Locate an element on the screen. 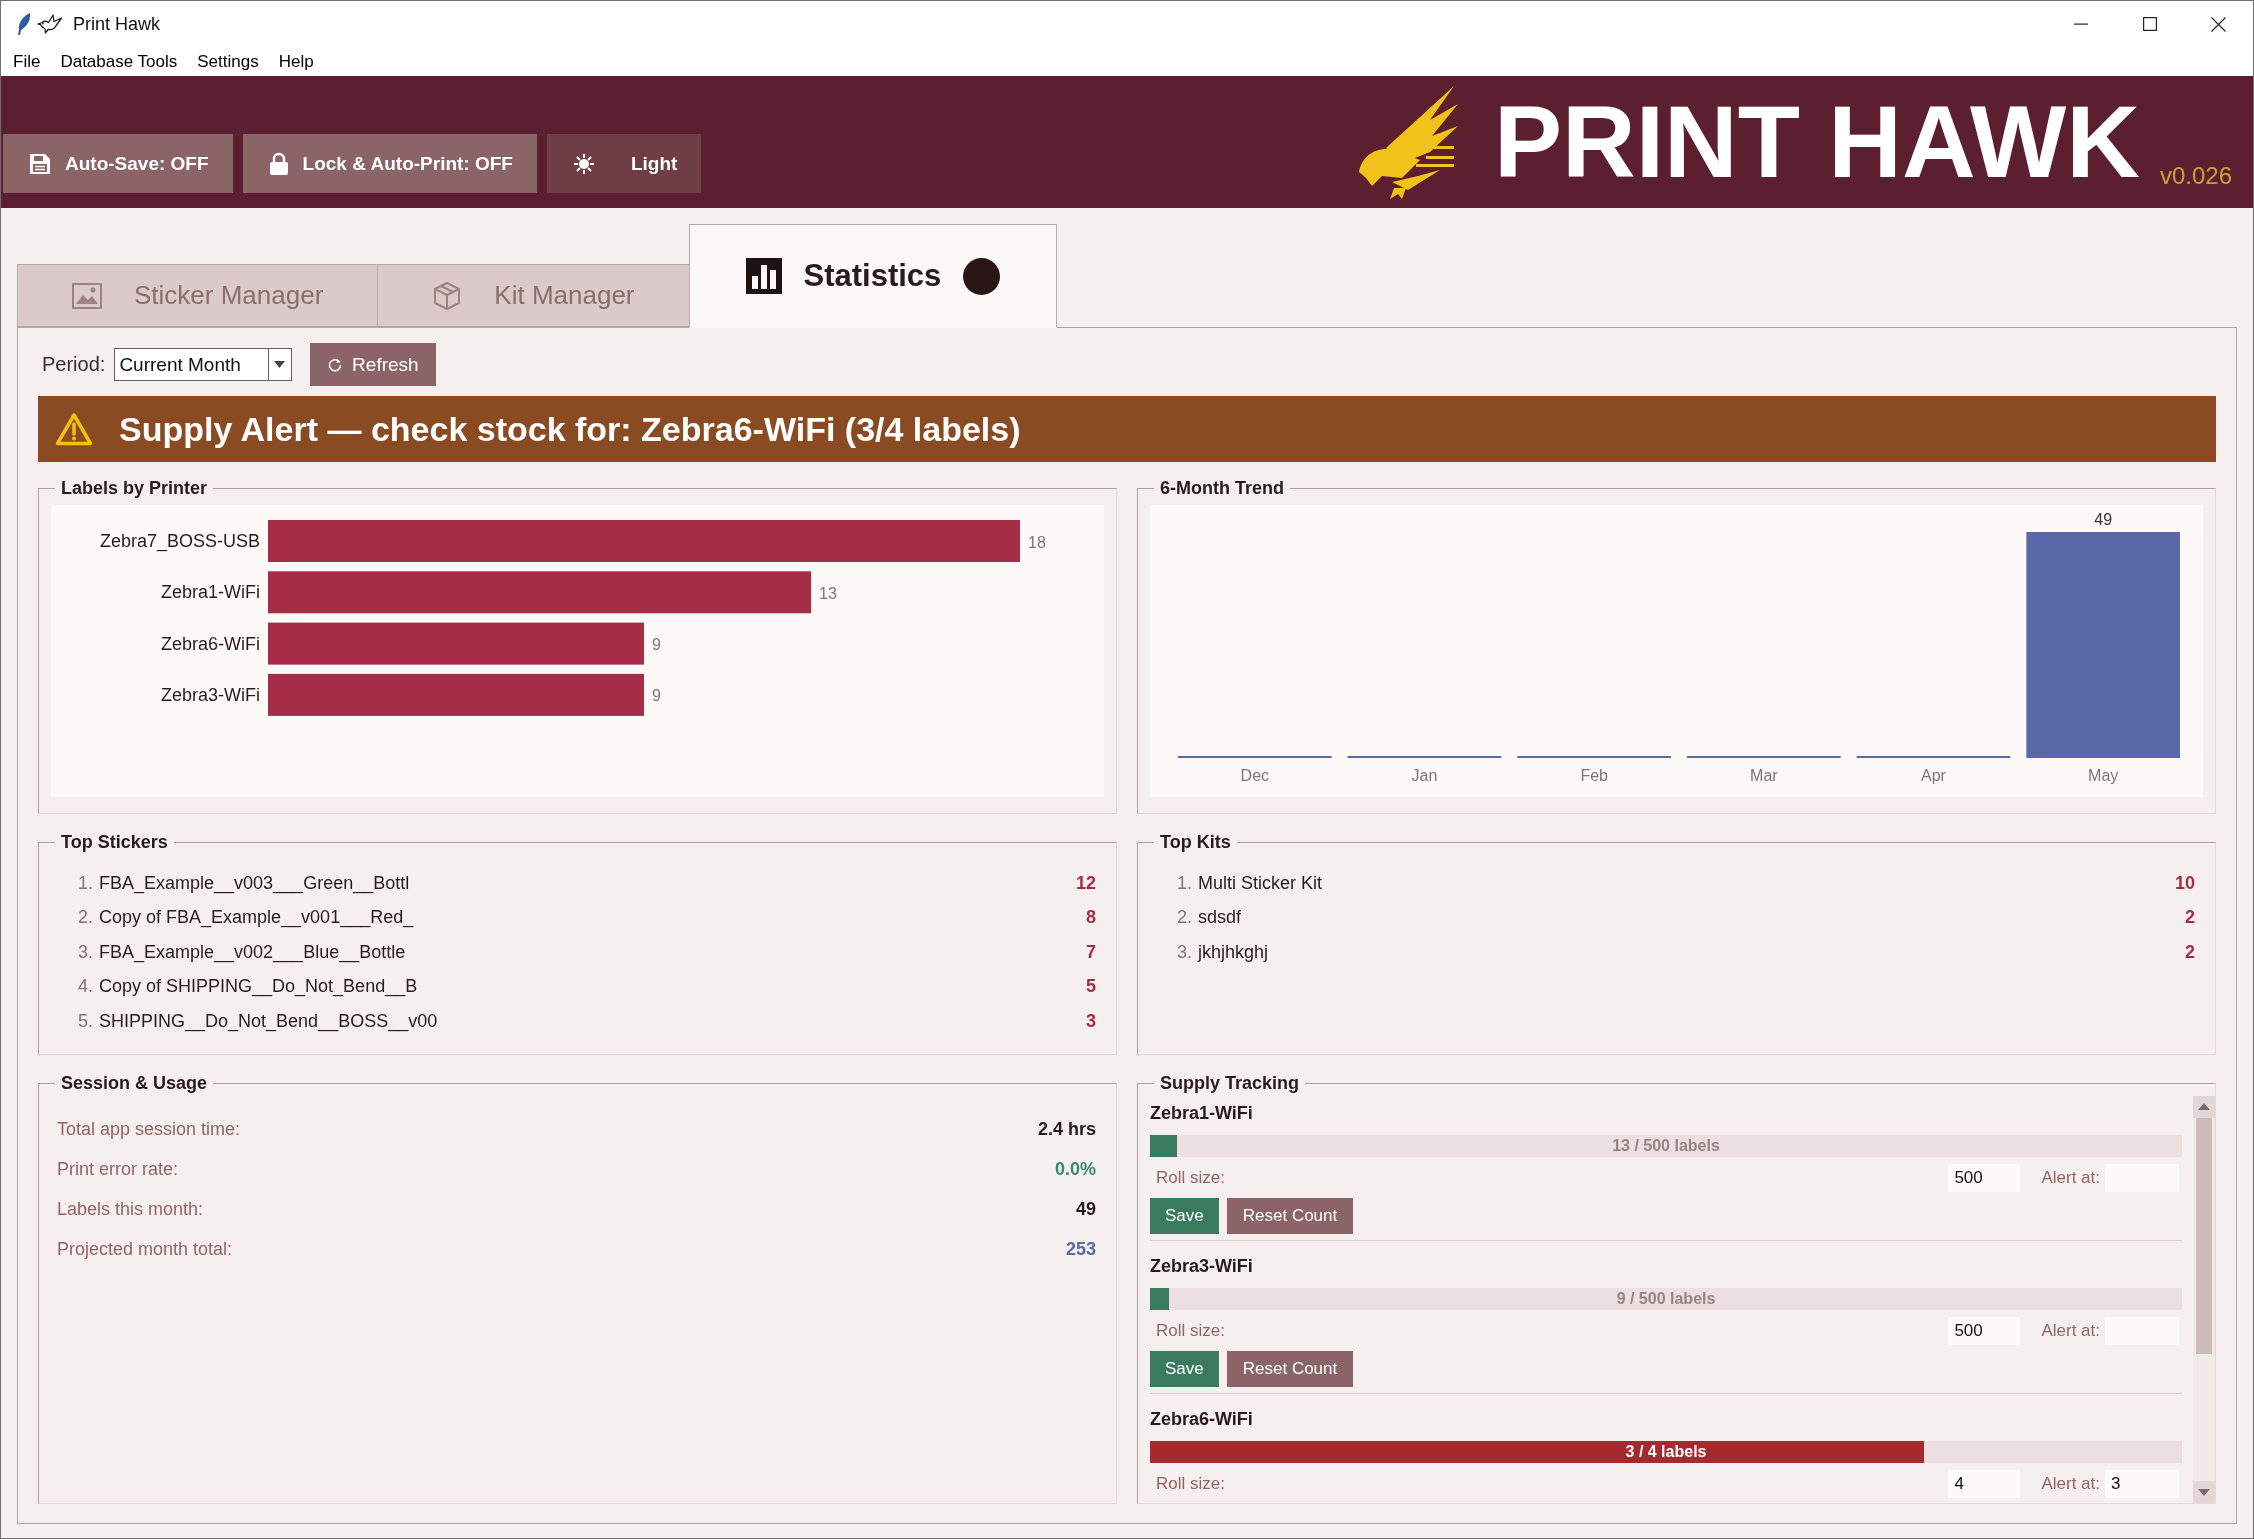 The width and height of the screenshot is (2254, 1539). stat-label: Total app session time: is located at coordinates (149, 1129).